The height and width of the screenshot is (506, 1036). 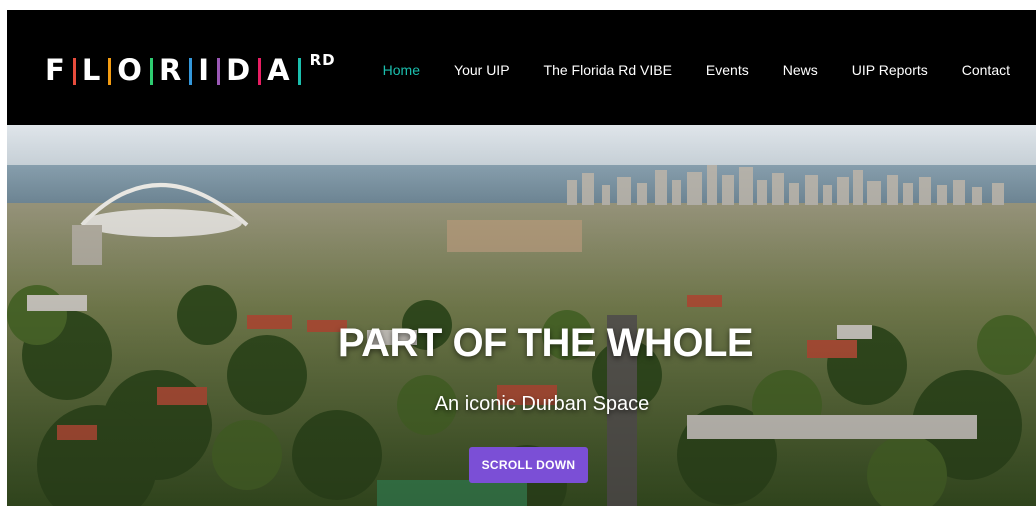 I want to click on logo-letter: D, so click(x=239, y=70).